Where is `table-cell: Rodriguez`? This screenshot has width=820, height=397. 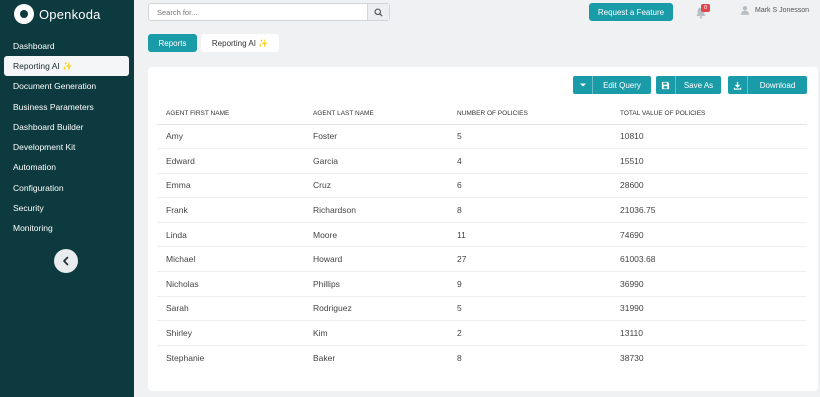
table-cell: Rodriguez is located at coordinates (376, 309).